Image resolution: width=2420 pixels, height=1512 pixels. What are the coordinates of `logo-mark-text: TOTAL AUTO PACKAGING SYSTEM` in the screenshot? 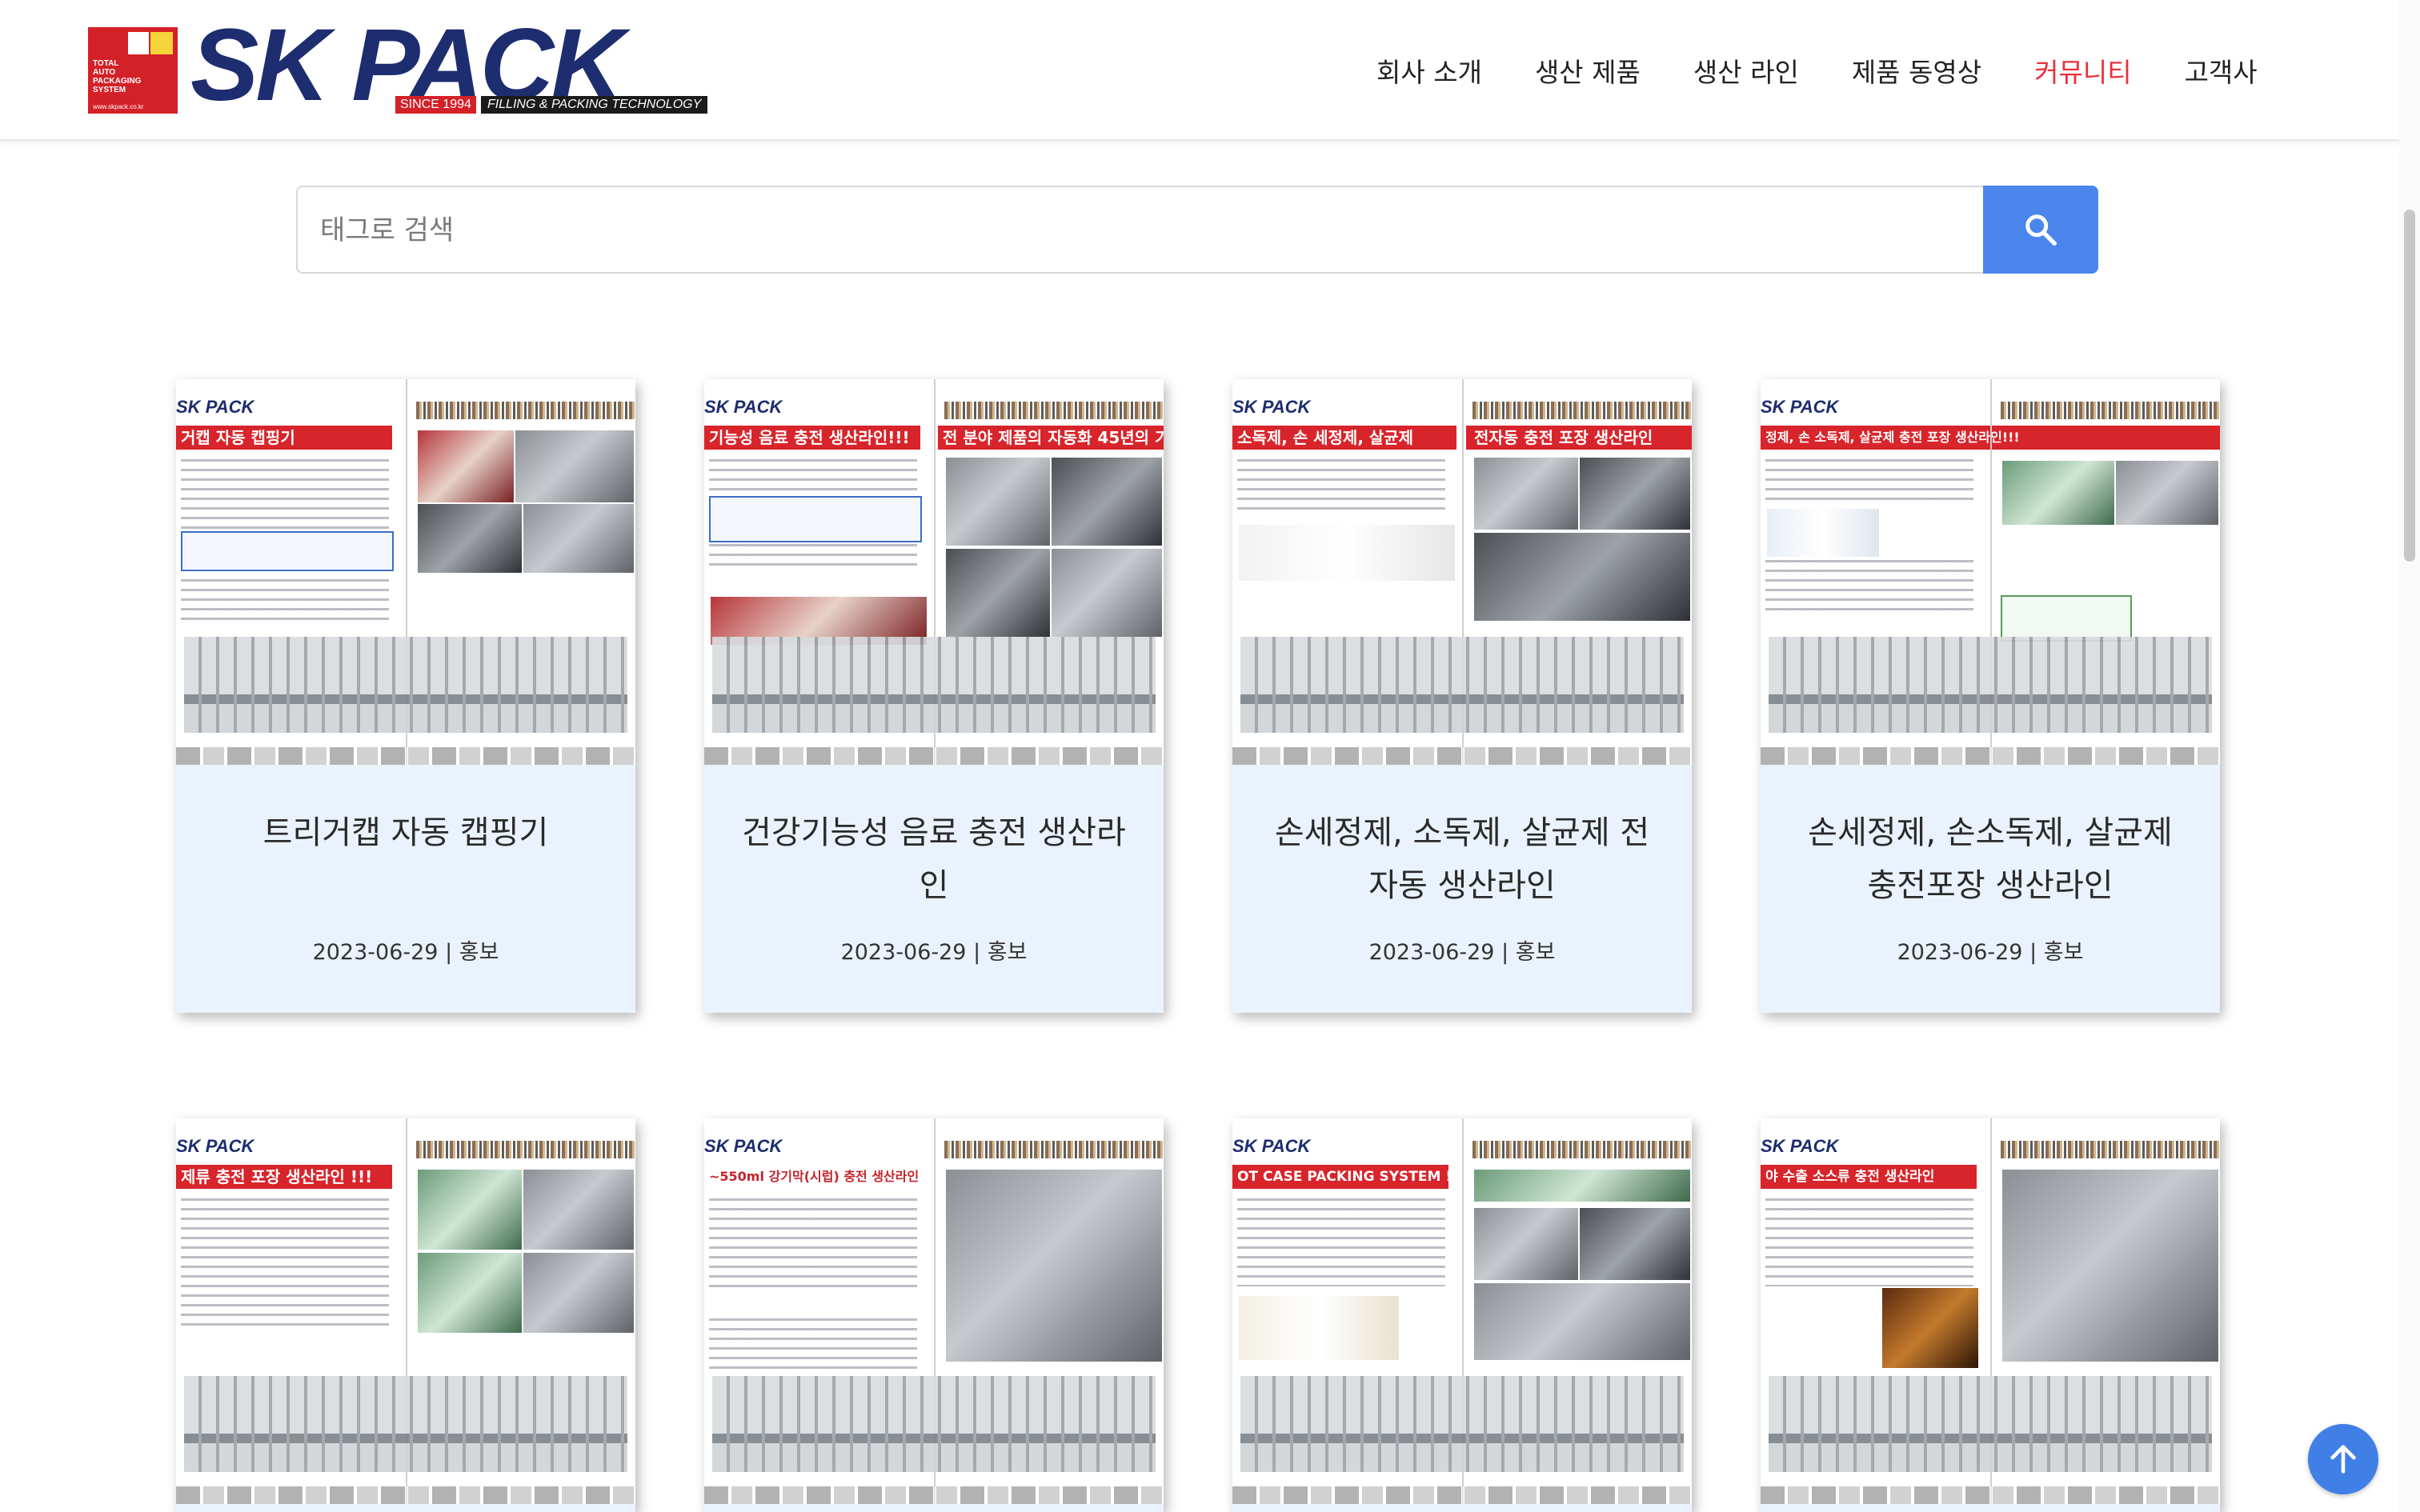 It's located at (117, 76).